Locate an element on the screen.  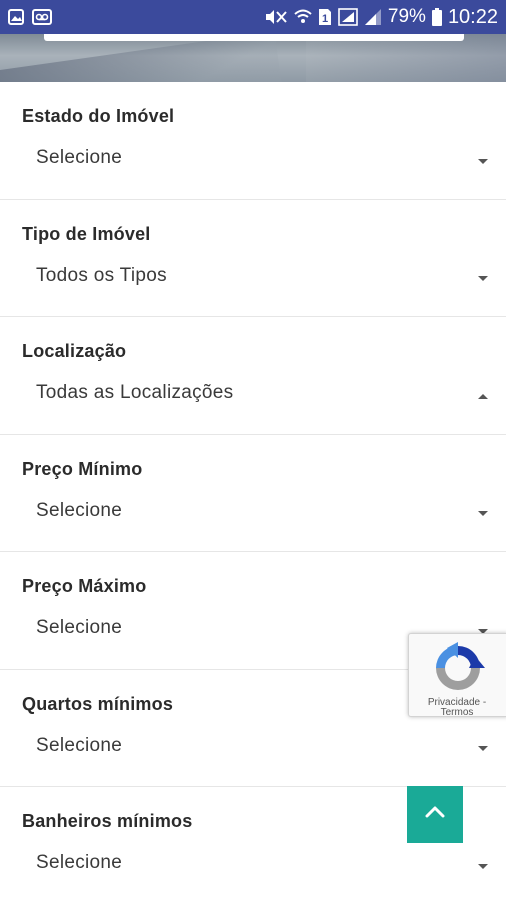
status-bar: 1 79% 10:22 is located at coordinates (253, 17).